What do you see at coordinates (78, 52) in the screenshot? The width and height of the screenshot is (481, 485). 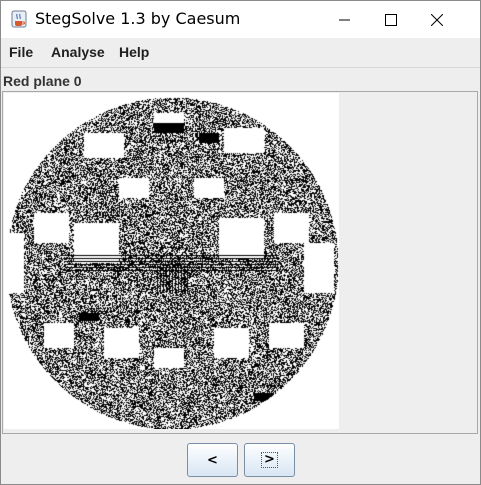 I see `menu-analyse: Analyse` at bounding box center [78, 52].